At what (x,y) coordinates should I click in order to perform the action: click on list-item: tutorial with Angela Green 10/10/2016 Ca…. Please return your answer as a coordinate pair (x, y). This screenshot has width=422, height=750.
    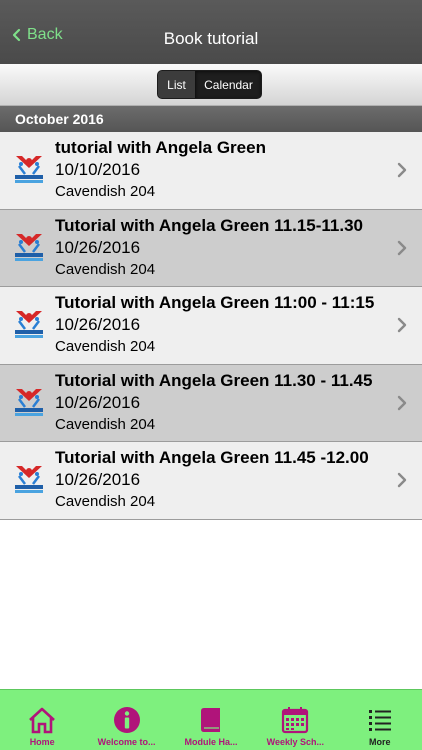
    Looking at the image, I should click on (211, 171).